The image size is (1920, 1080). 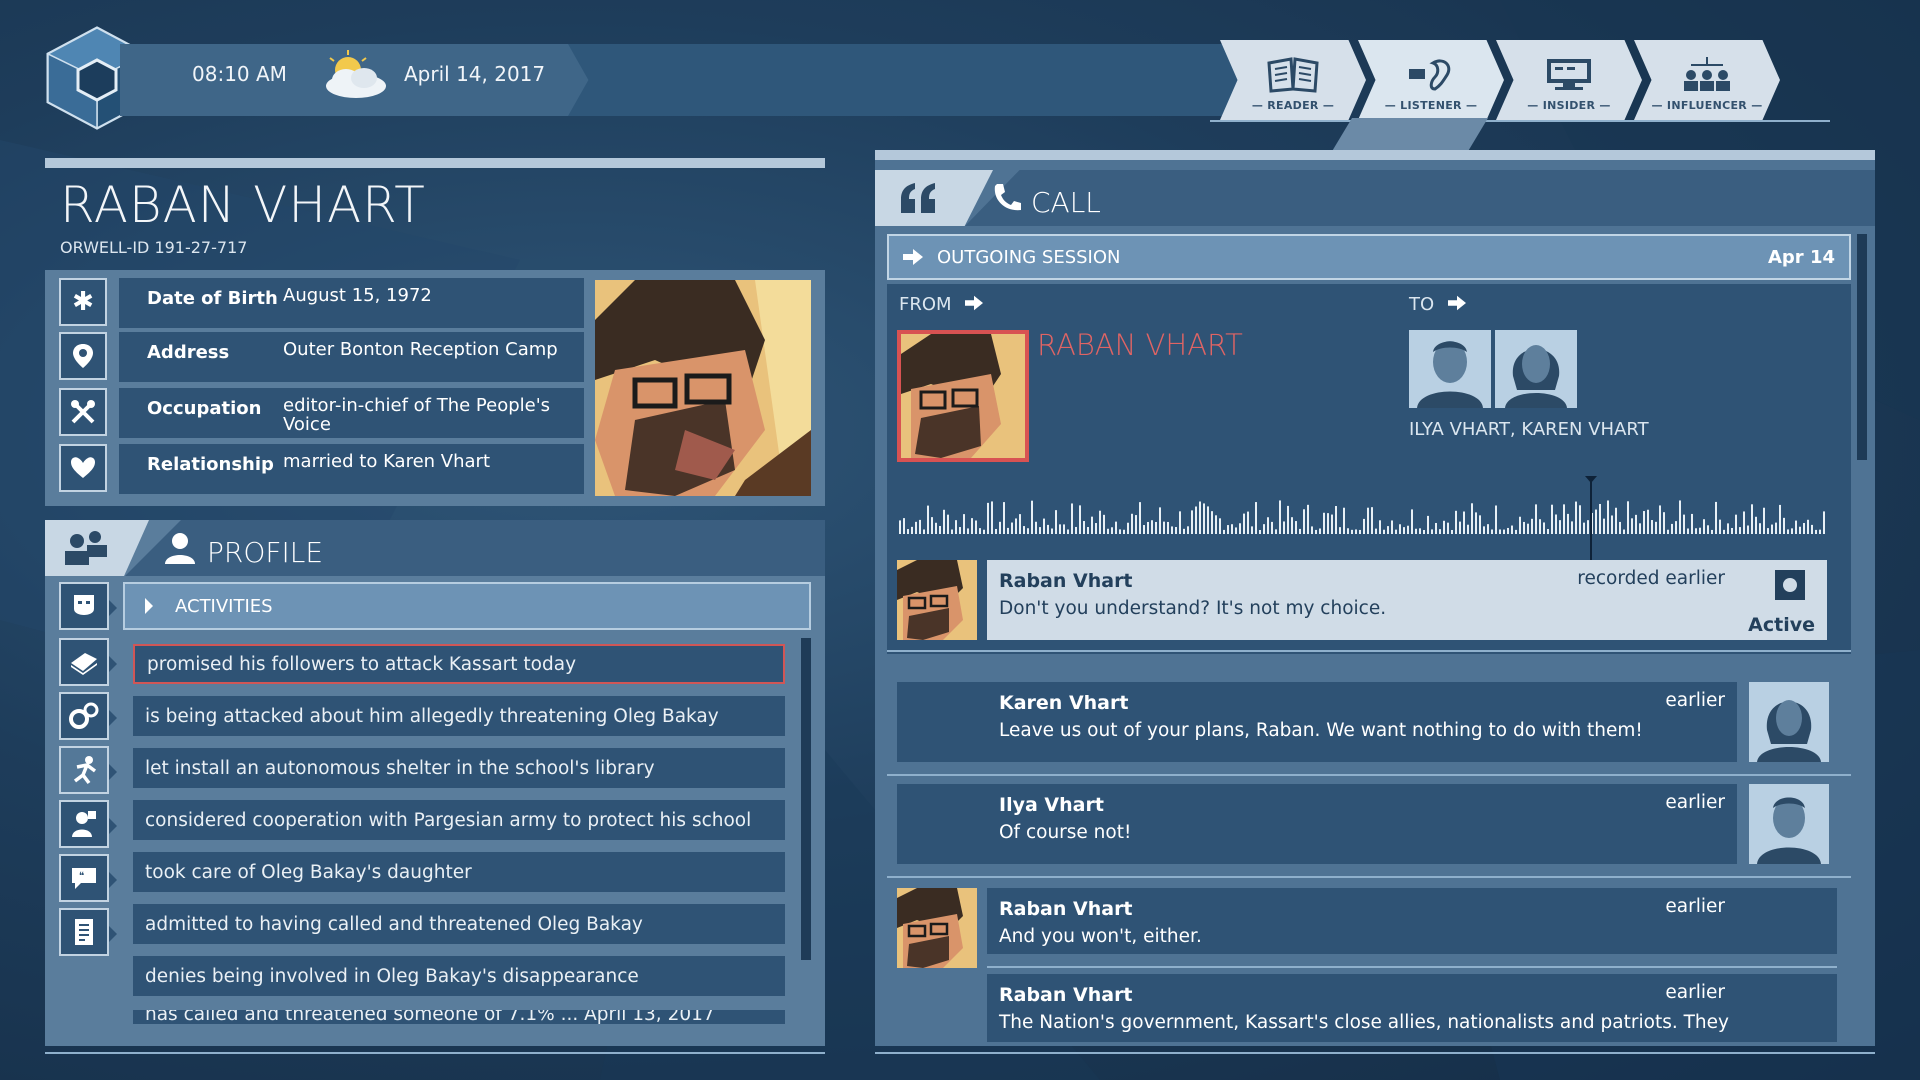 I want to click on status-strip-extension, so click(x=908, y=80).